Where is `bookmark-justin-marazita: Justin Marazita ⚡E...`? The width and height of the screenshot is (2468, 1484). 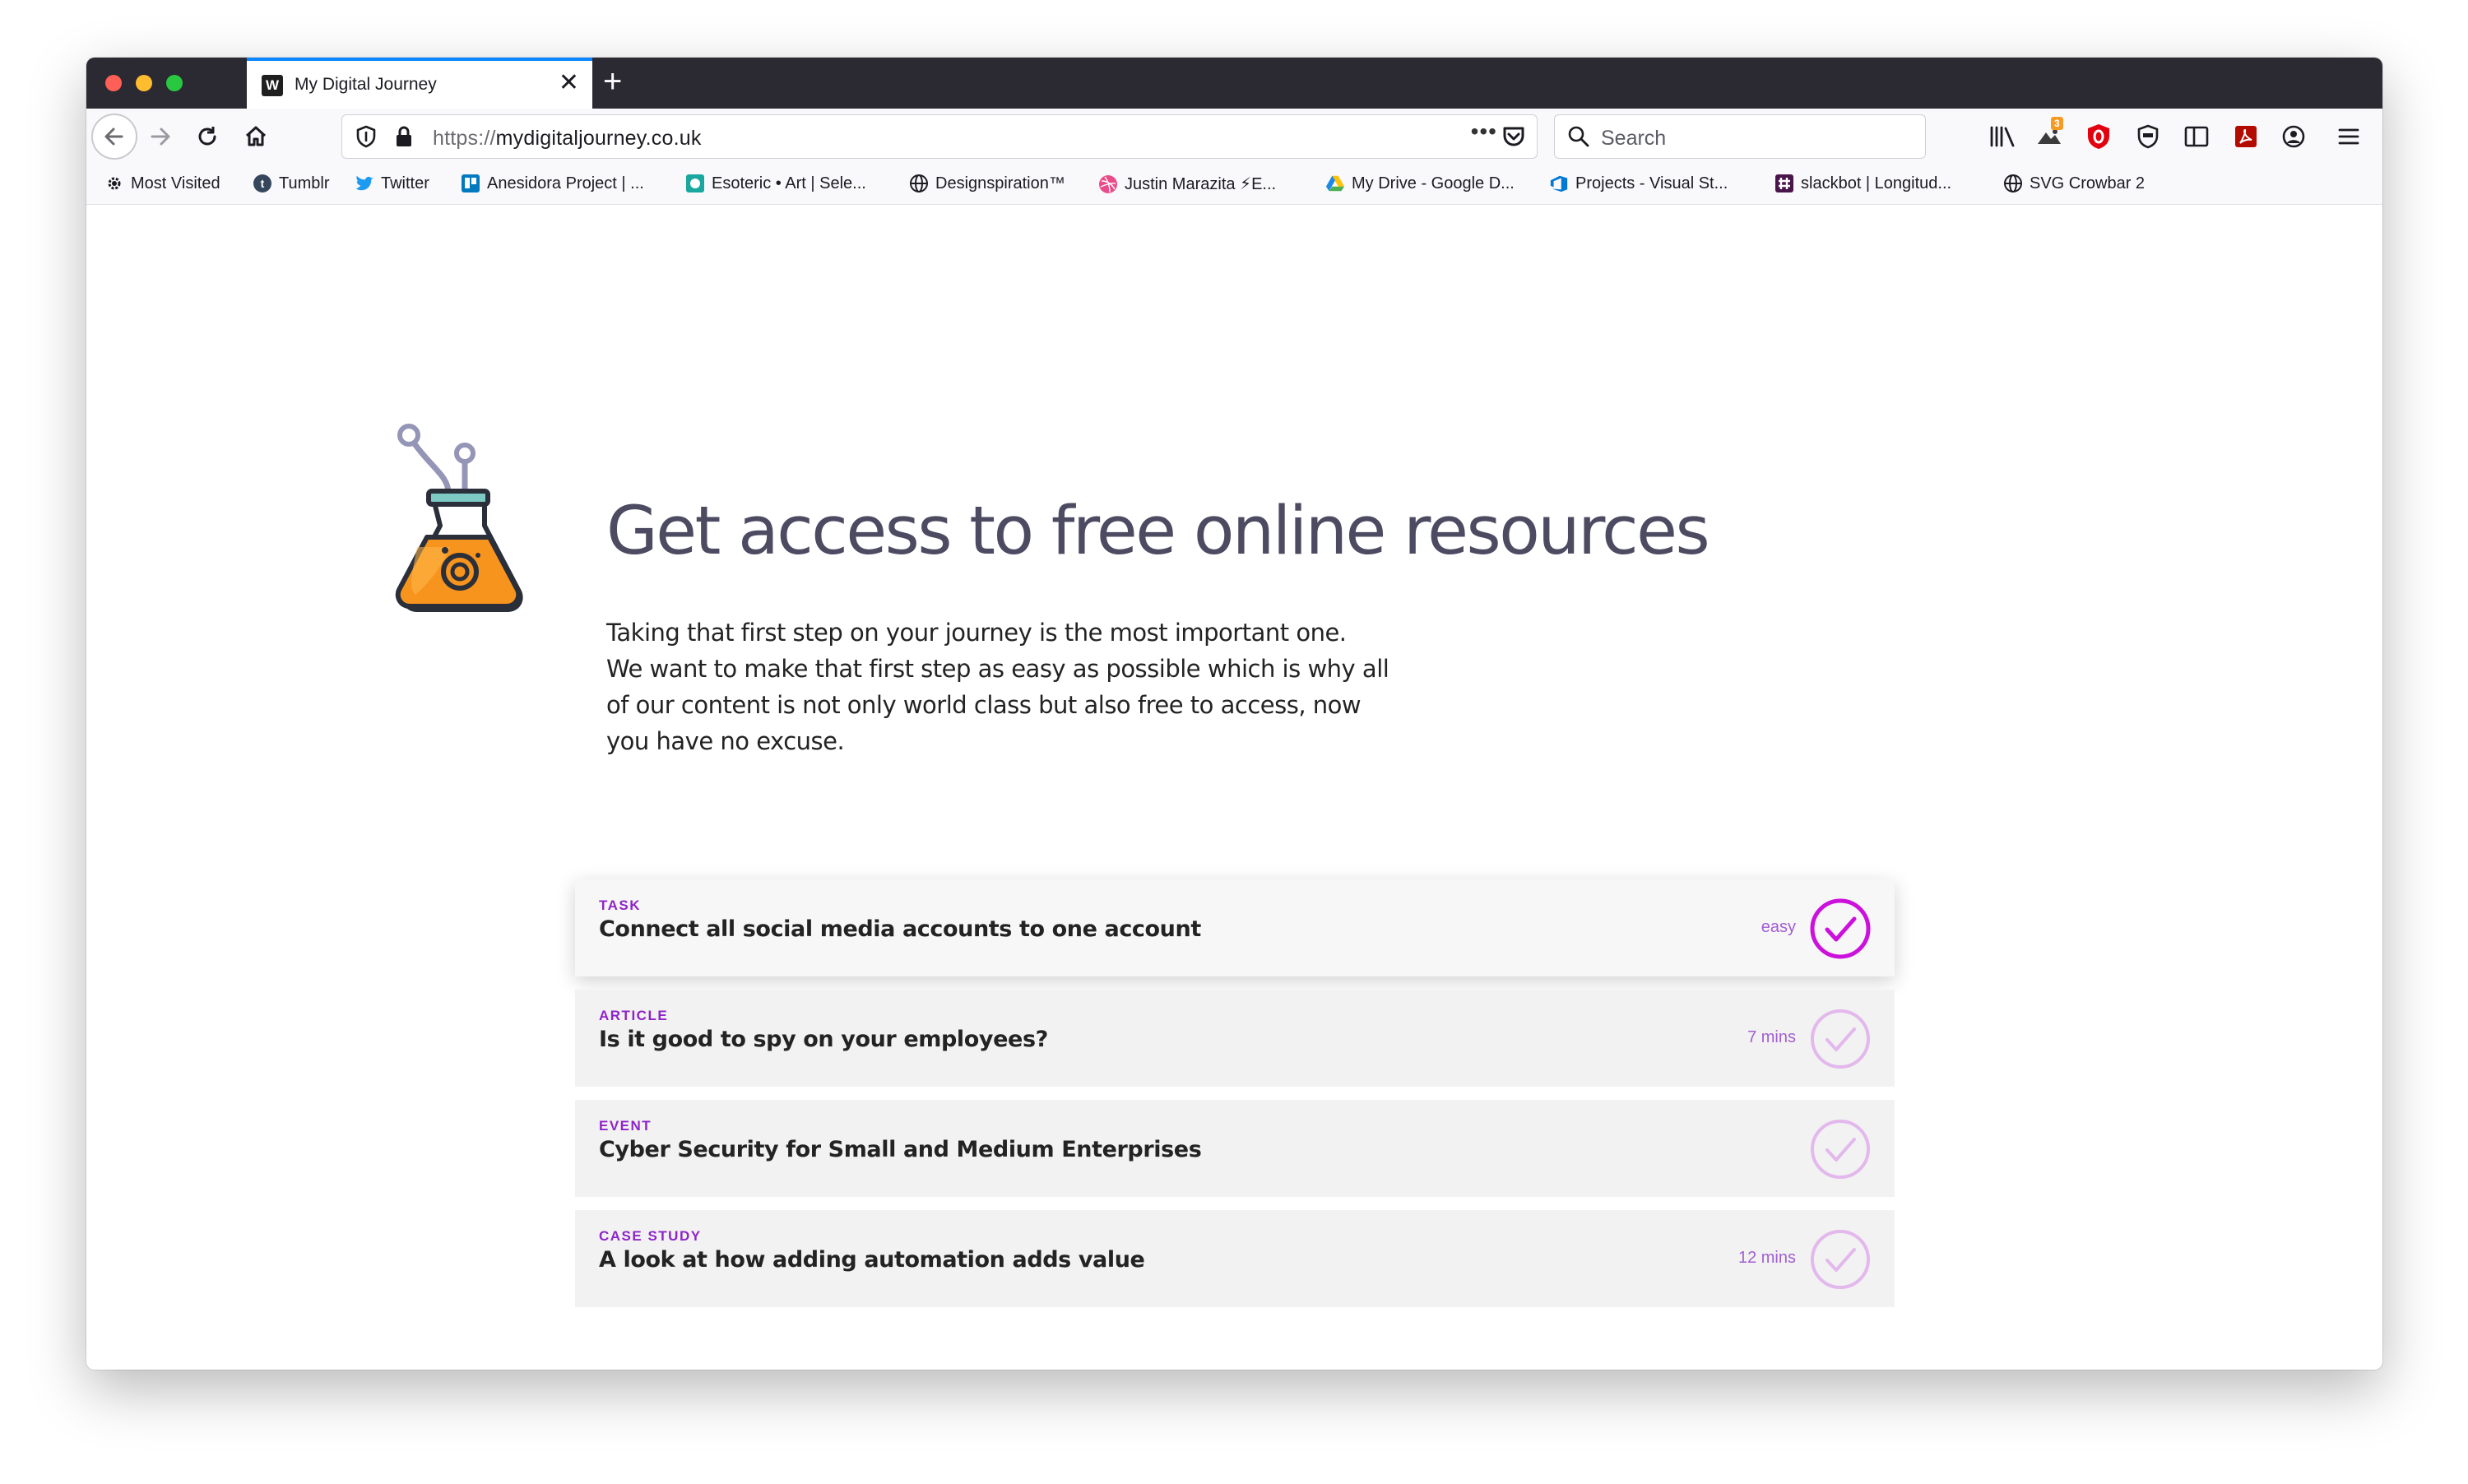
bookmark-justin-marazita: Justin Marazita ⚡E... is located at coordinates (1187, 184).